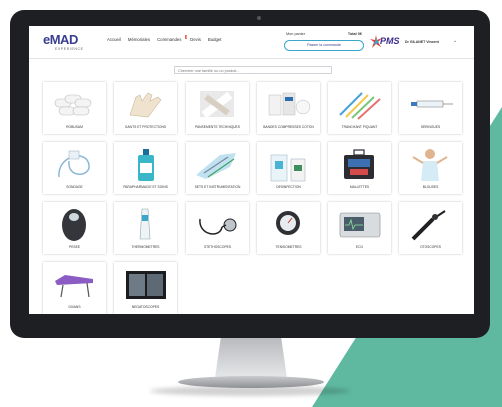 The width and height of the screenshot is (502, 407). Describe the element at coordinates (74, 307) in the screenshot. I see `category-label: DIVANS` at that location.